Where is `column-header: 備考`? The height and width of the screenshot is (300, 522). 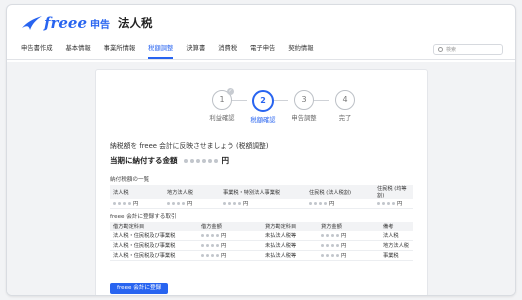
column-header: 備考 is located at coordinates (396, 226).